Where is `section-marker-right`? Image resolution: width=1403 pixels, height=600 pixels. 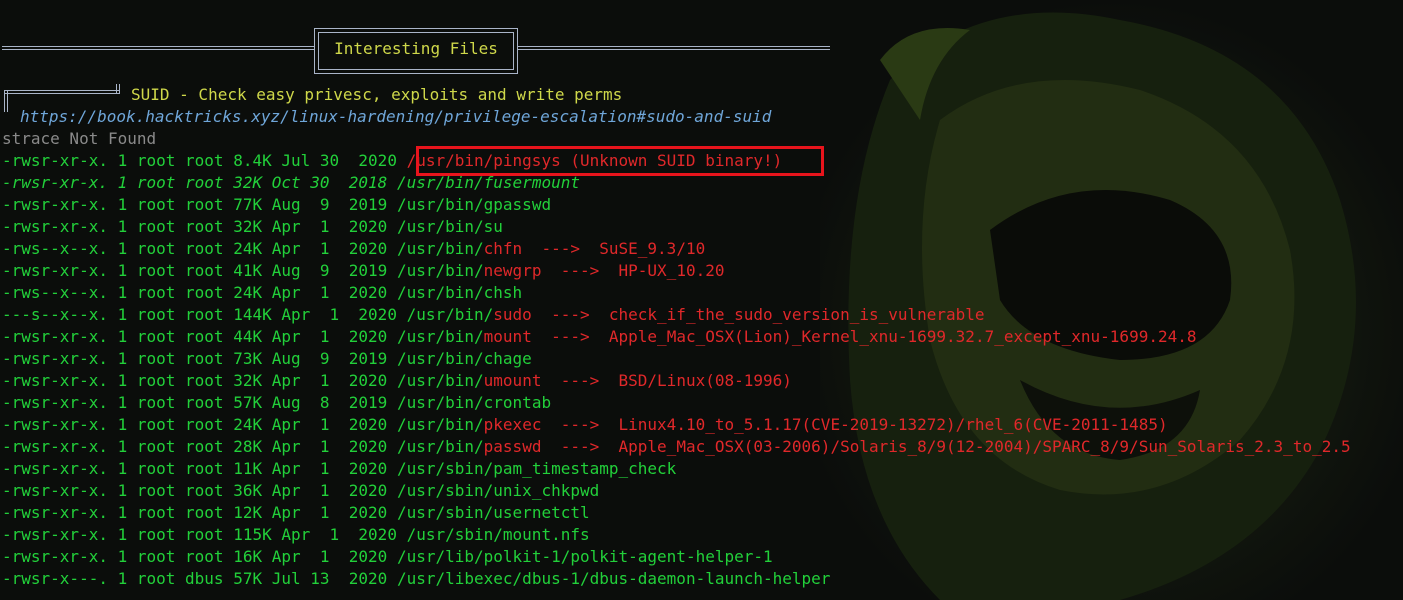 section-marker-right is located at coordinates (118, 89).